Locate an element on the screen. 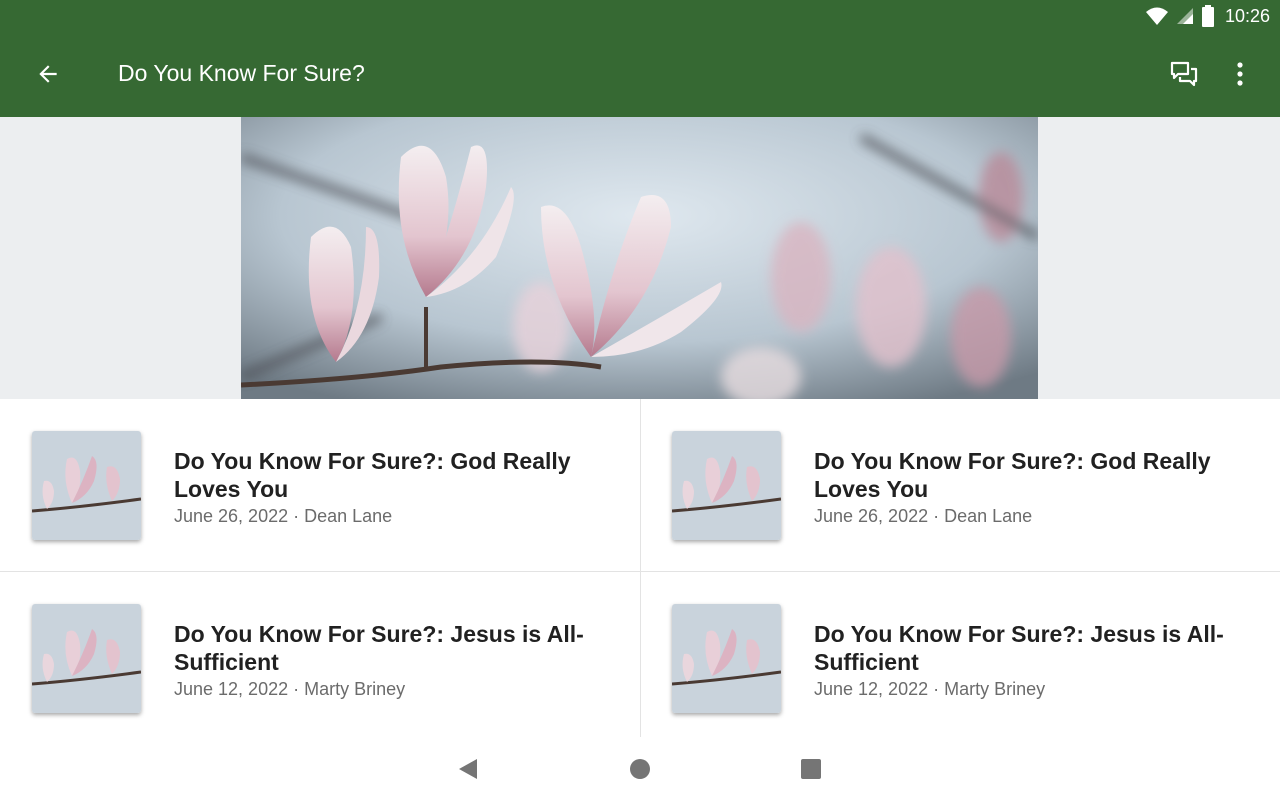 The height and width of the screenshot is (800, 1280). back-triangle-icon is located at coordinates (468, 771).